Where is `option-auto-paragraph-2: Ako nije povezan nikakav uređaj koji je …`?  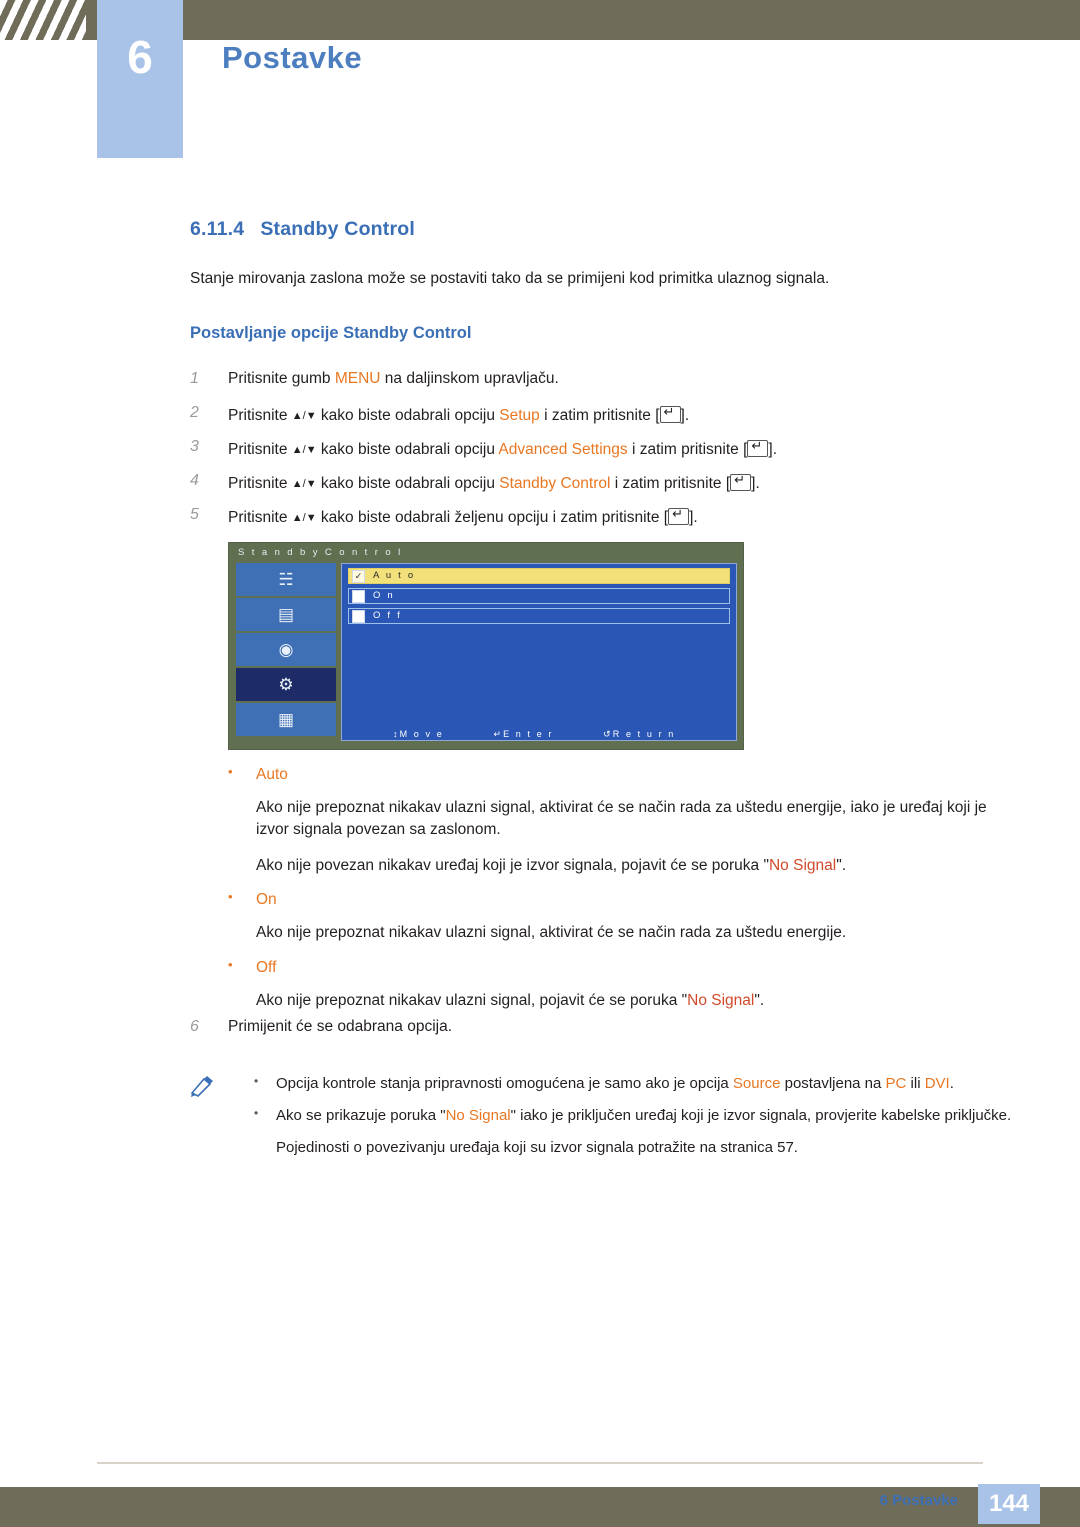
option-auto-paragraph-2: Ako nije povezan nikakav uređaj koji je … is located at coordinates (551, 865).